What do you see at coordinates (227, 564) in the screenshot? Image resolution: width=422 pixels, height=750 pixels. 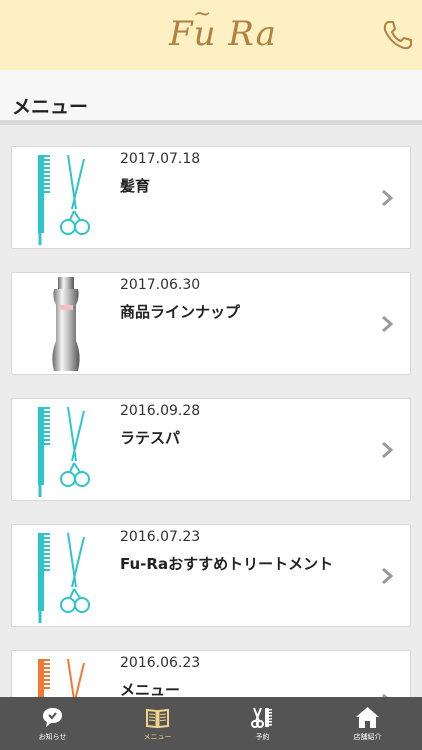 I see `item-title: Fu-Raおすすめトリートメント` at bounding box center [227, 564].